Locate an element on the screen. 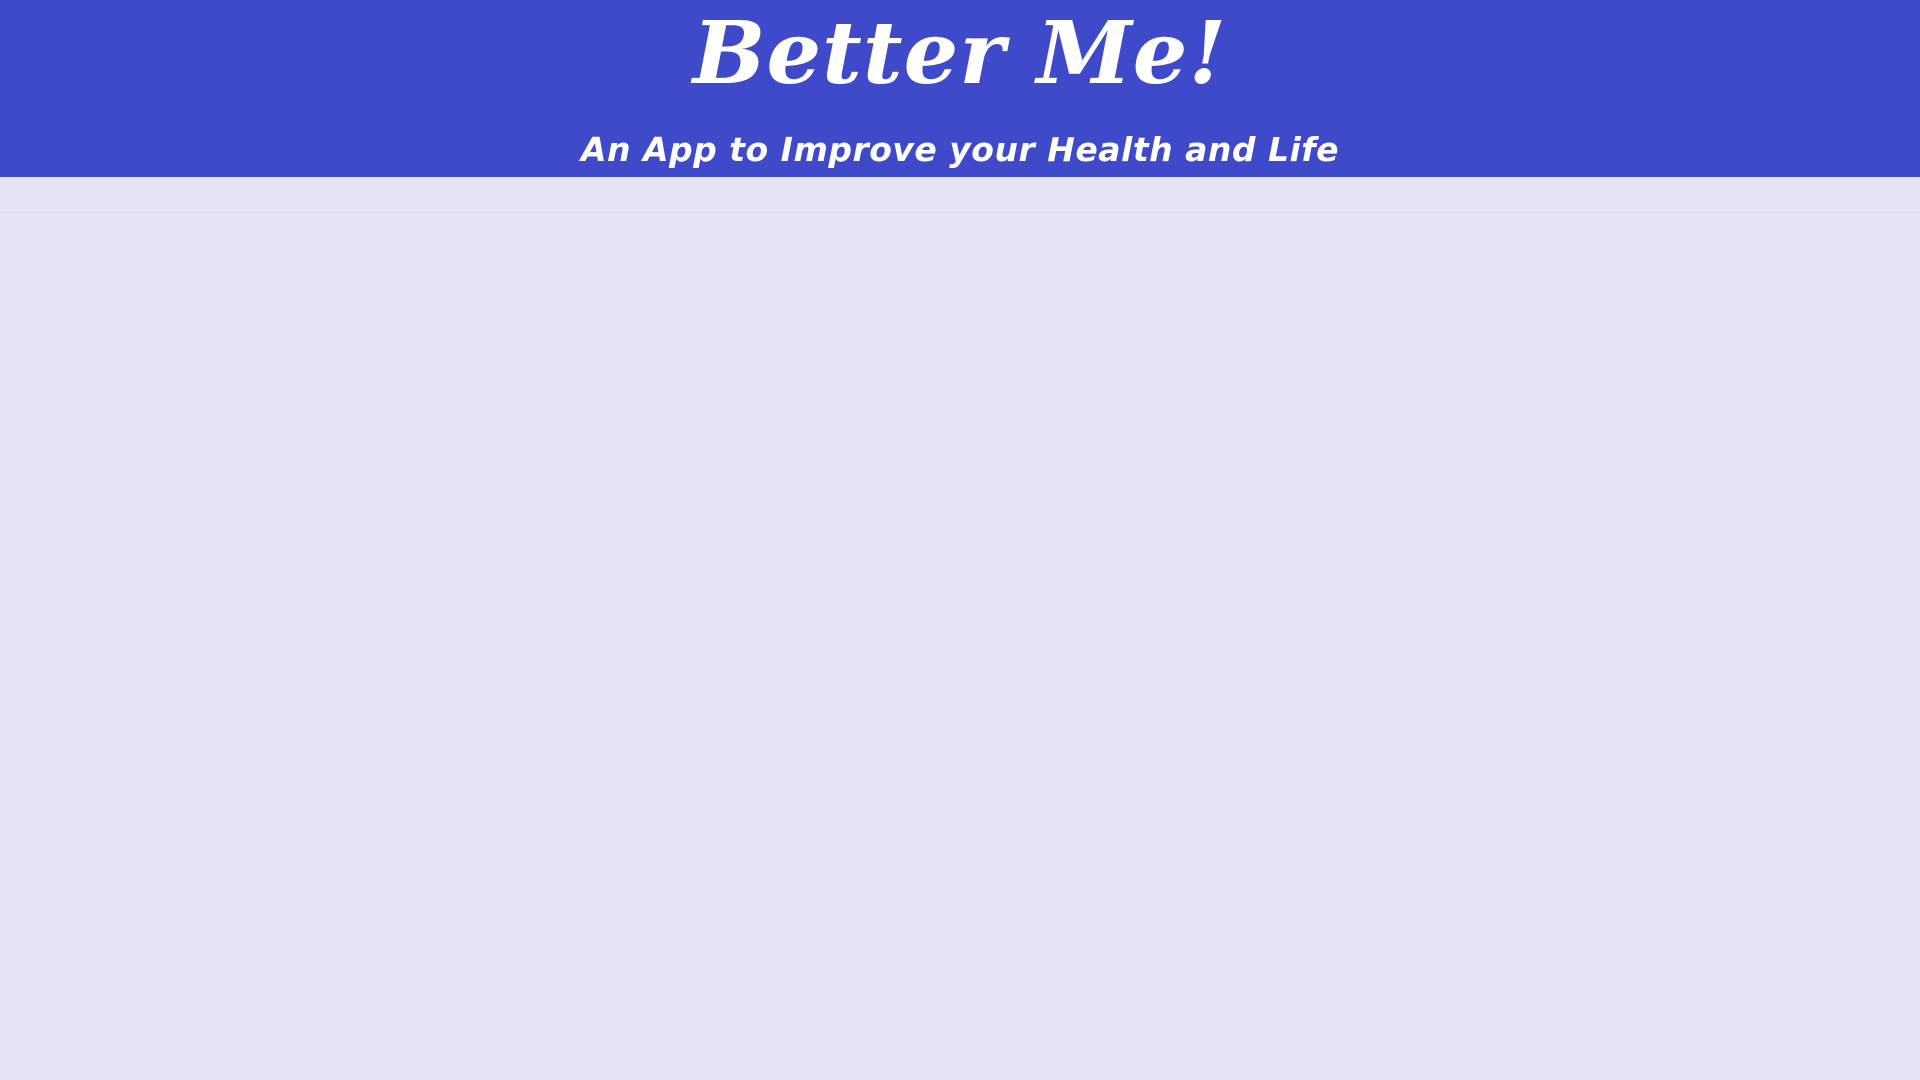 The image size is (1920, 1080). app-subtitle: An App to Improve your Health and Life is located at coordinates (960, 149).